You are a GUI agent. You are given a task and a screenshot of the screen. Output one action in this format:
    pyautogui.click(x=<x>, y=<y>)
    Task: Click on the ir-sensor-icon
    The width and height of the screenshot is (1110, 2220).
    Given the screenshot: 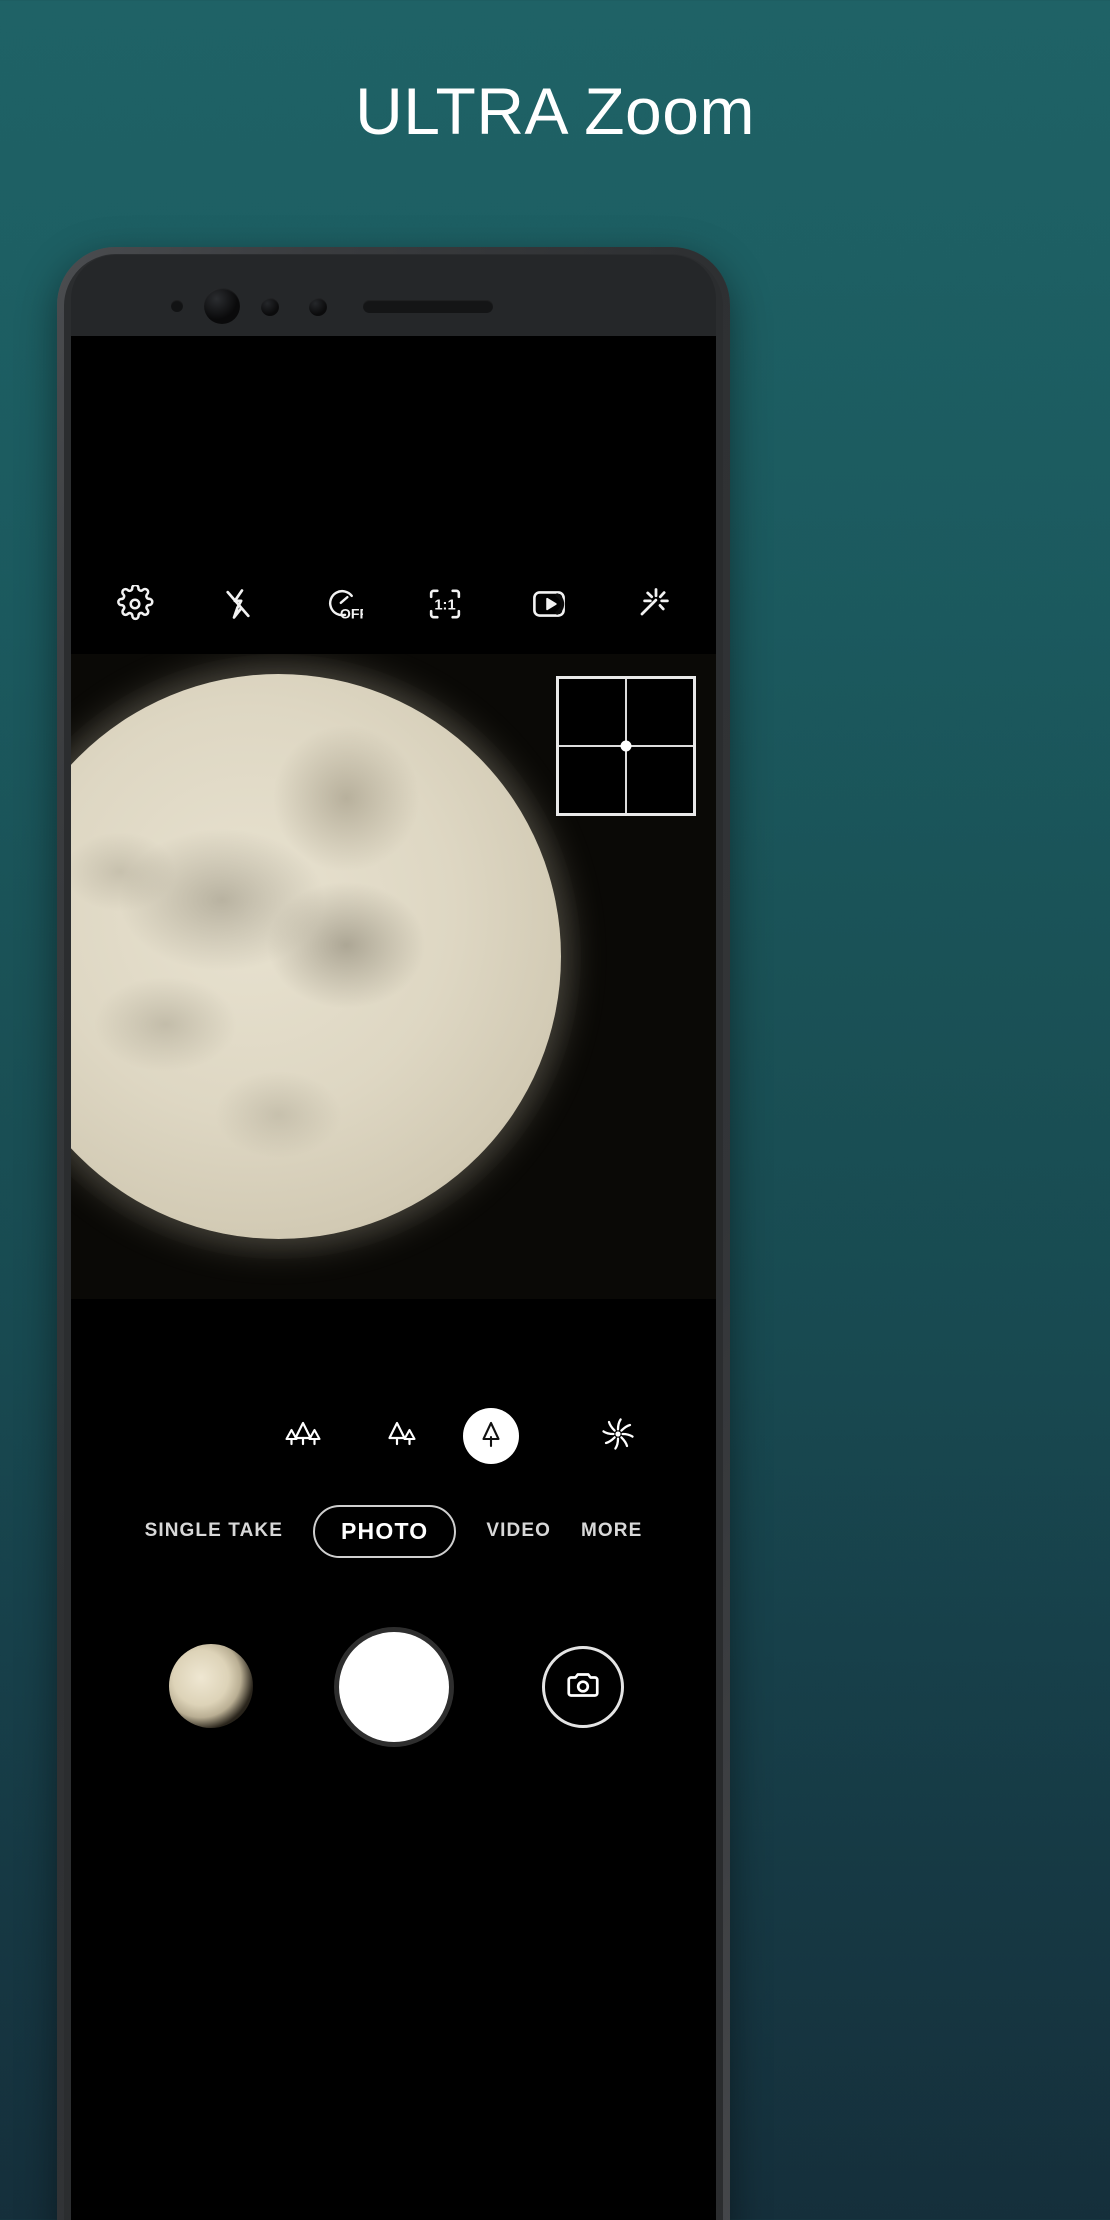 What is the action you would take?
    pyautogui.click(x=177, y=306)
    